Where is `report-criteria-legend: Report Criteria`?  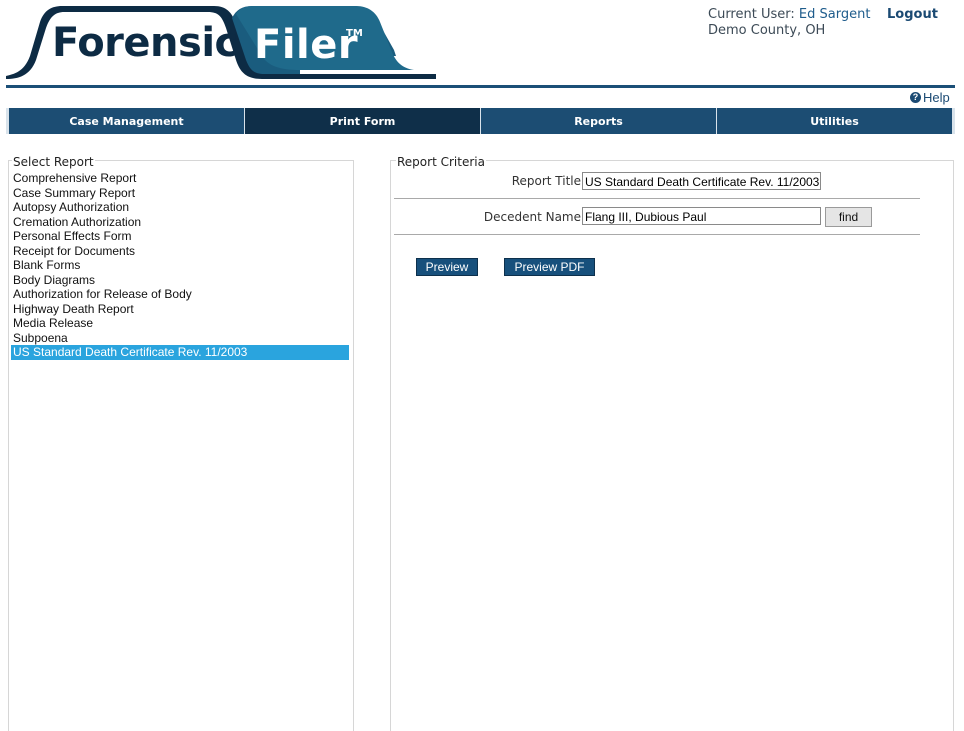
report-criteria-legend: Report Criteria is located at coordinates (441, 162).